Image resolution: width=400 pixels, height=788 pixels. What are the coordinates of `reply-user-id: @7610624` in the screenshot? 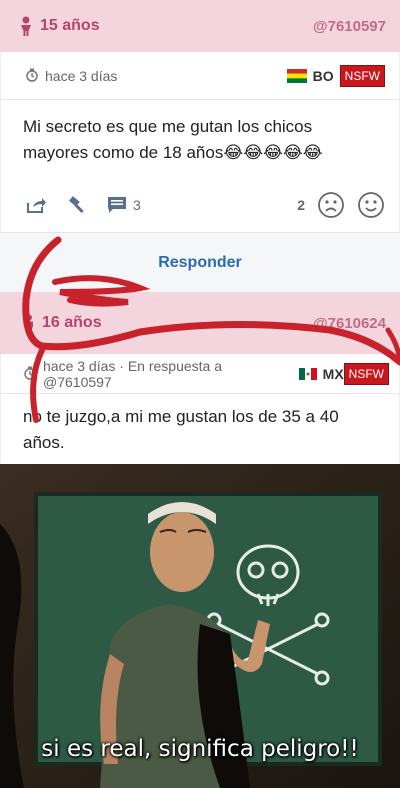 It's located at (349, 323).